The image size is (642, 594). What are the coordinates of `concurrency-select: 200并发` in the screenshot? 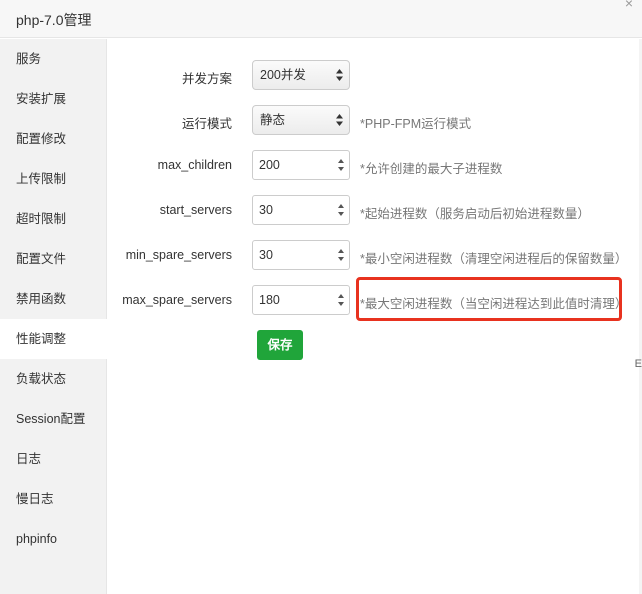 It's located at (301, 75).